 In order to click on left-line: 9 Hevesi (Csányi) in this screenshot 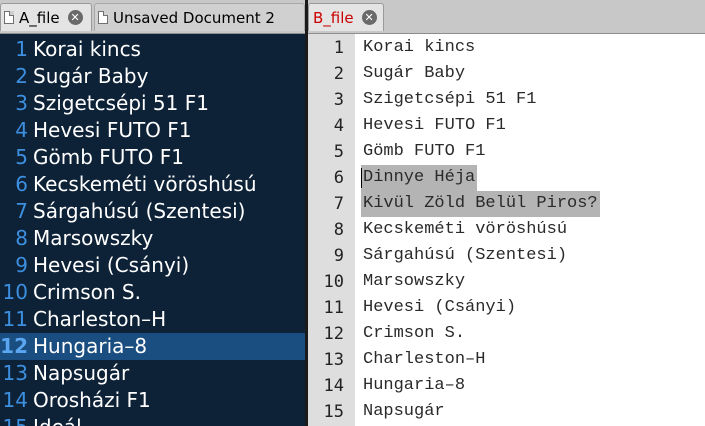, I will do `click(152, 265)`.